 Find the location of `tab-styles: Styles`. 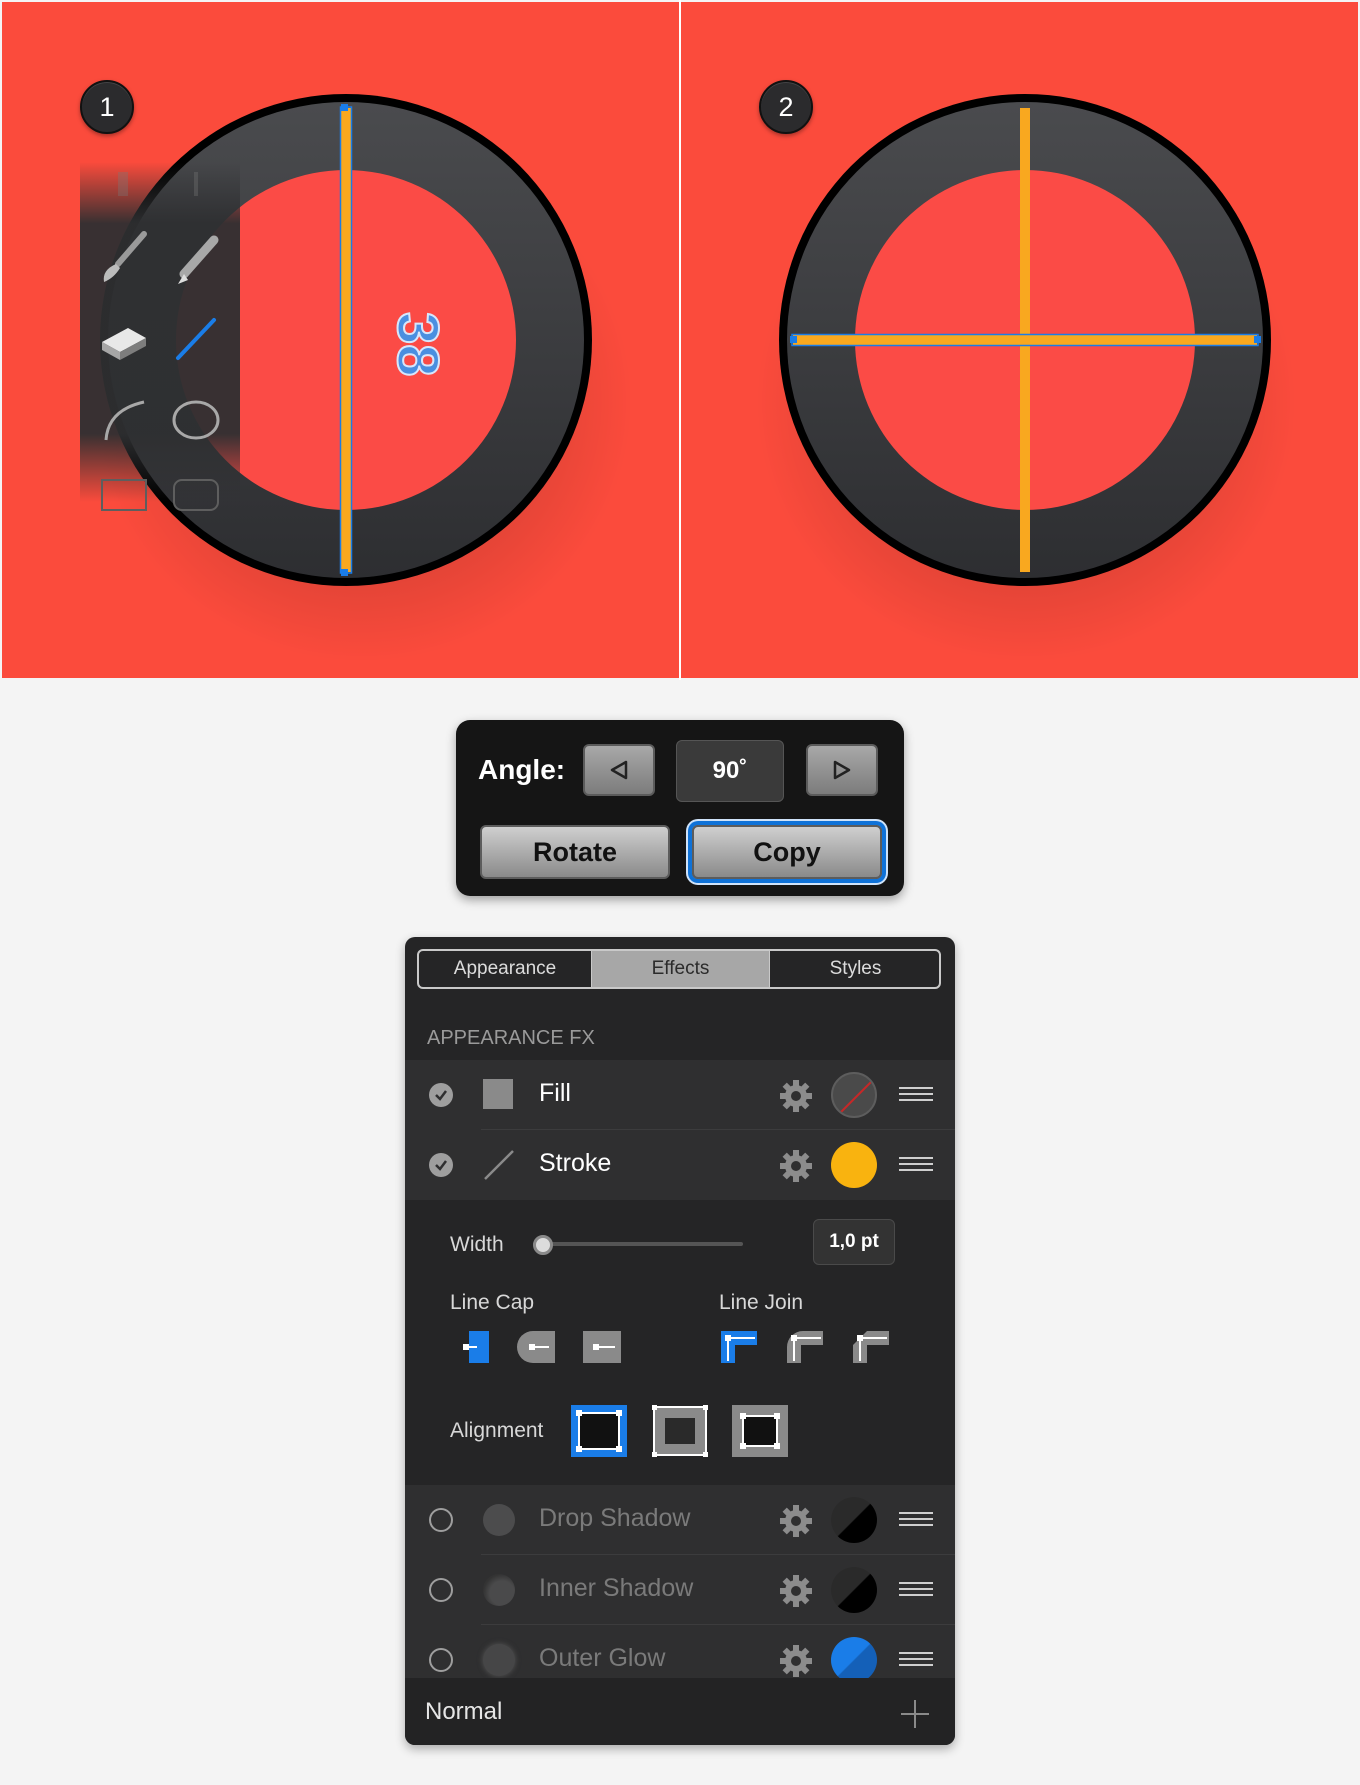

tab-styles: Styles is located at coordinates (854, 969).